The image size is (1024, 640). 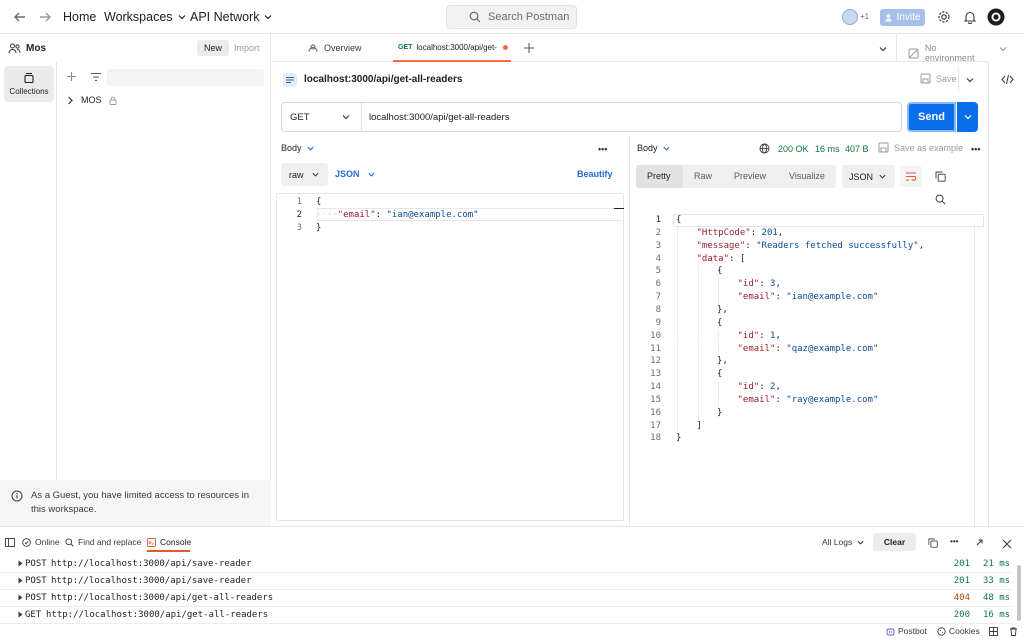 I want to click on add-user-icon, so click(x=888, y=18).